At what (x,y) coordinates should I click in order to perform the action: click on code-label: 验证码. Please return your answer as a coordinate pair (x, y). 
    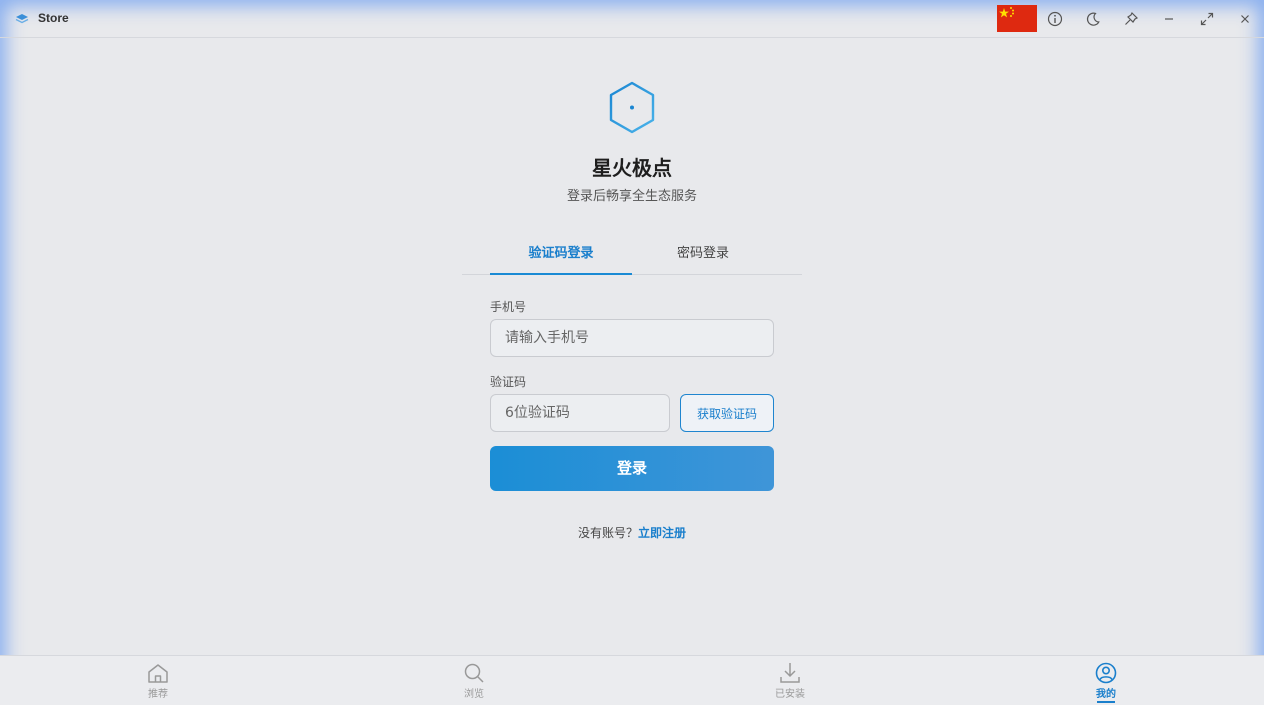
    Looking at the image, I should click on (508, 382).